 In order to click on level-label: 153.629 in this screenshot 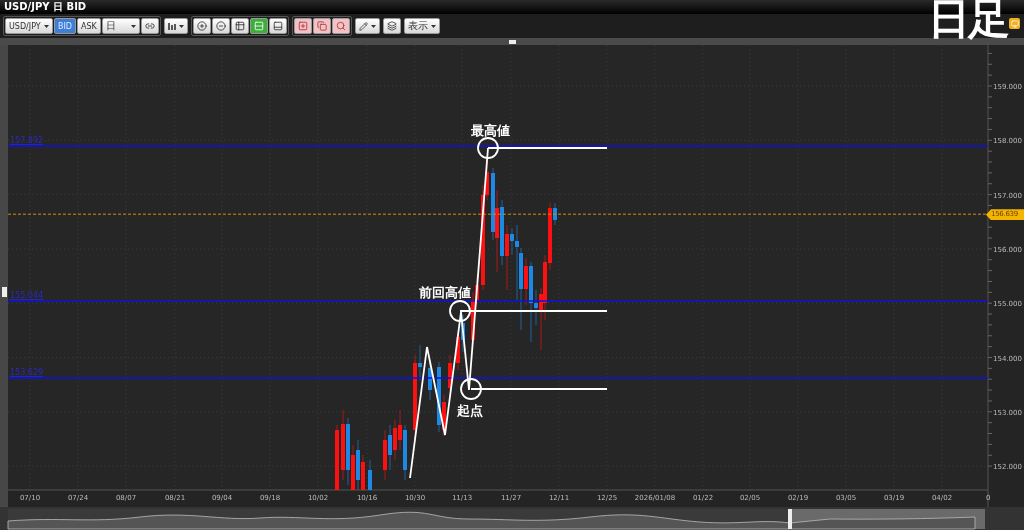, I will do `click(27, 372)`.